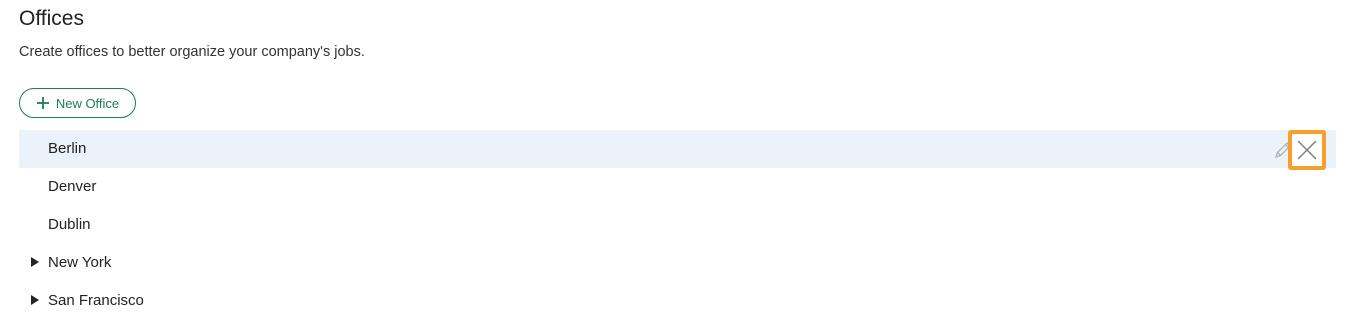  Describe the element at coordinates (677, 150) in the screenshot. I see `office-row-berlin: Berlin` at that location.